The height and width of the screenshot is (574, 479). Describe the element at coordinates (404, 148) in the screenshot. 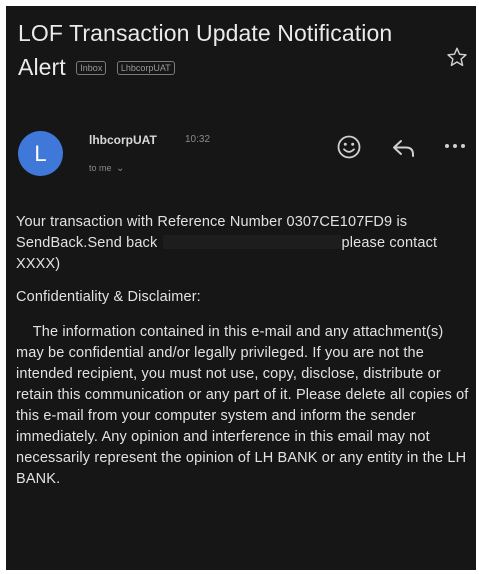

I see `reply-icon` at that location.